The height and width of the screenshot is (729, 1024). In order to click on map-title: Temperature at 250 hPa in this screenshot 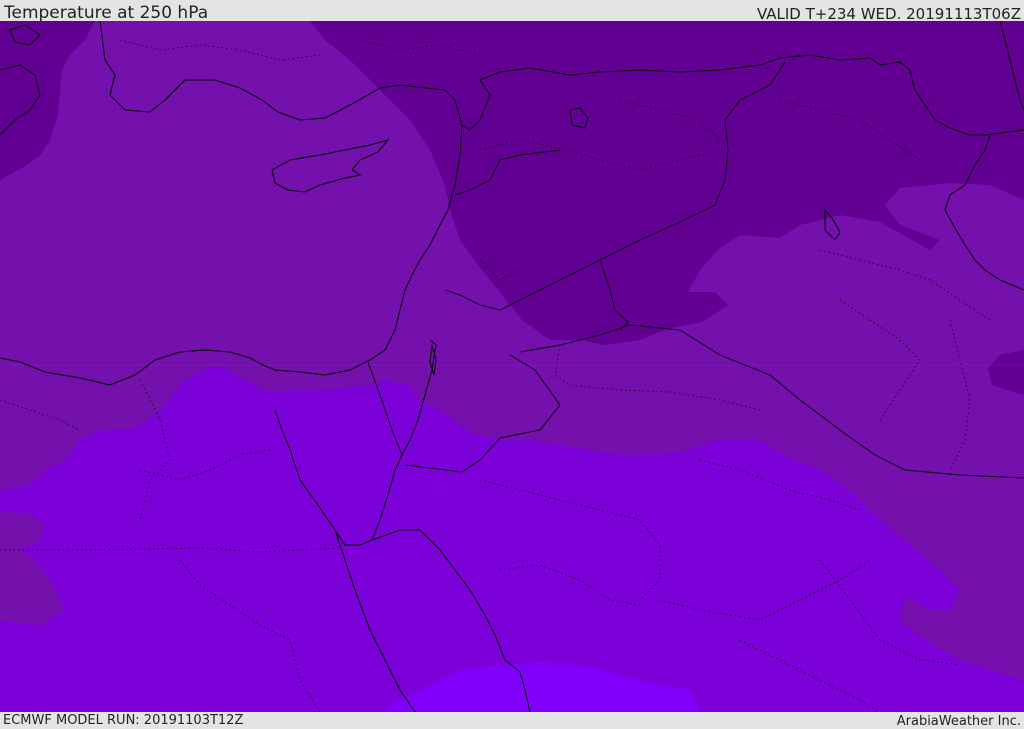, I will do `click(106, 13)`.